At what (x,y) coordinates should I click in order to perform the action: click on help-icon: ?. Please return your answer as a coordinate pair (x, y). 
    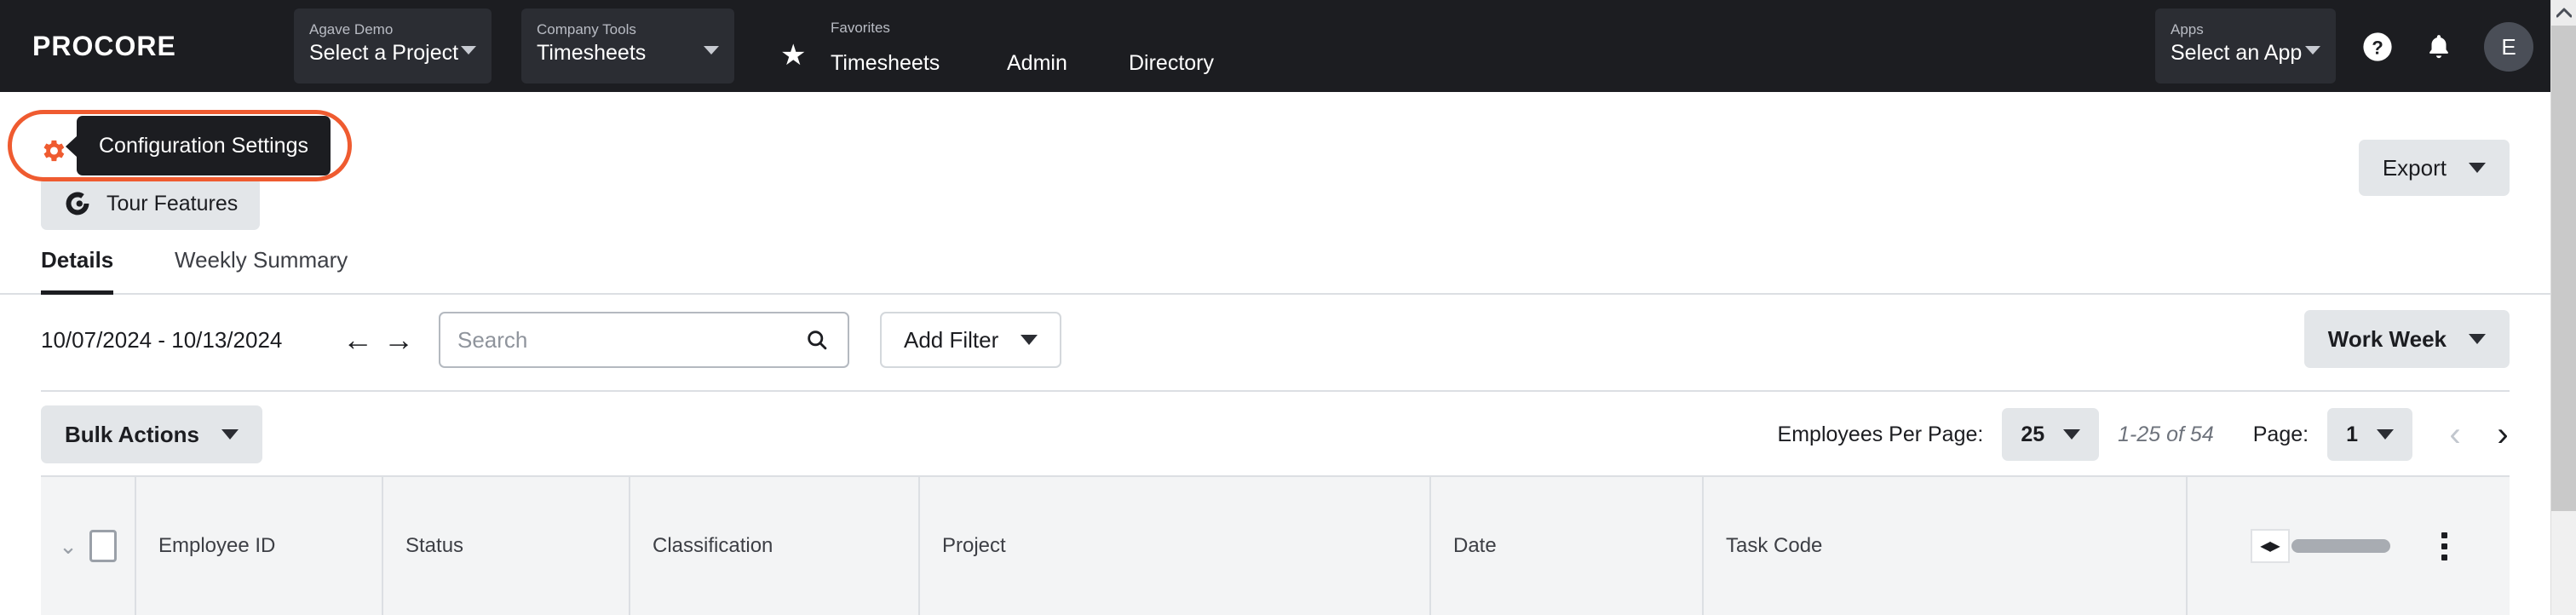
    Looking at the image, I should click on (2378, 47).